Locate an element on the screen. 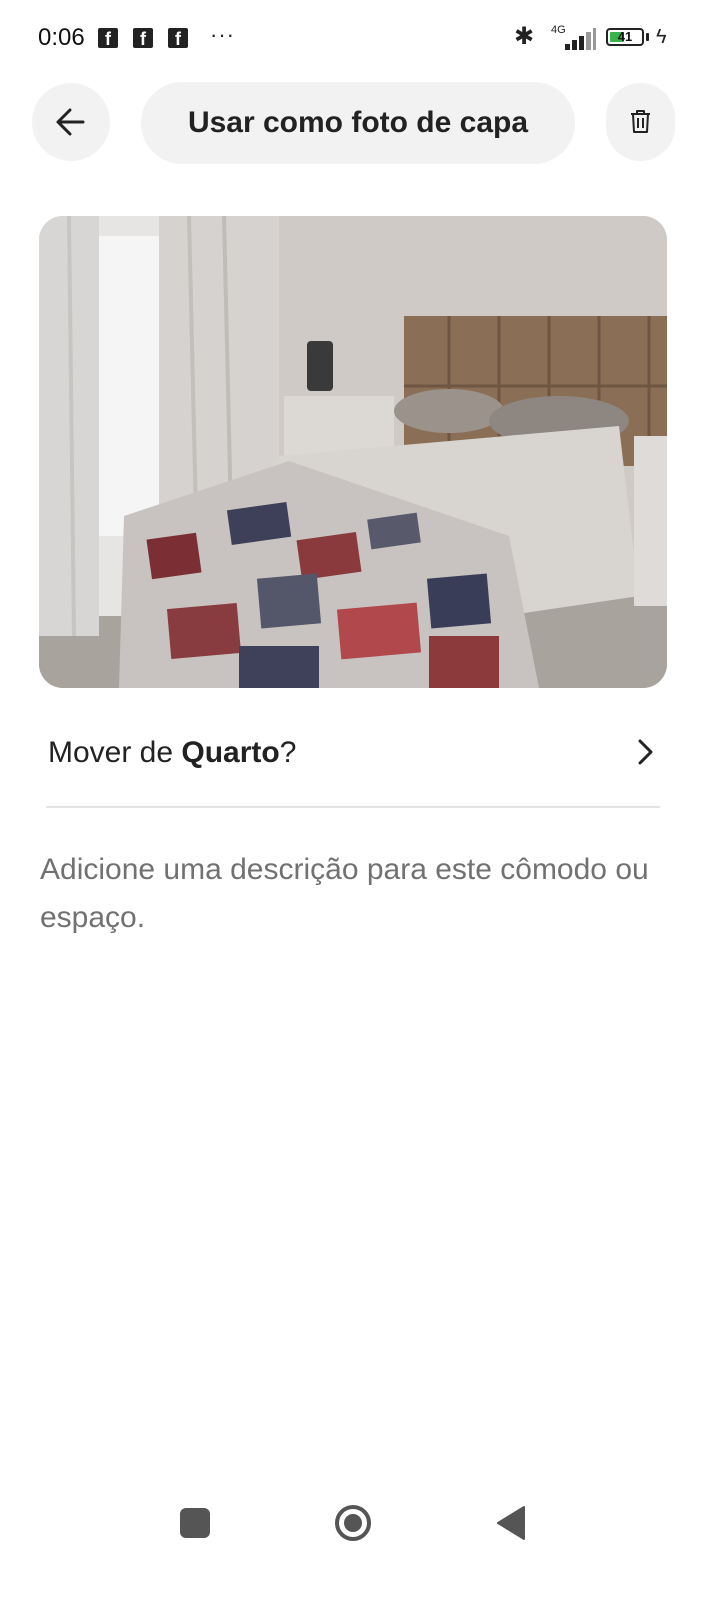  battery-icon: 41 is located at coordinates (625, 37).